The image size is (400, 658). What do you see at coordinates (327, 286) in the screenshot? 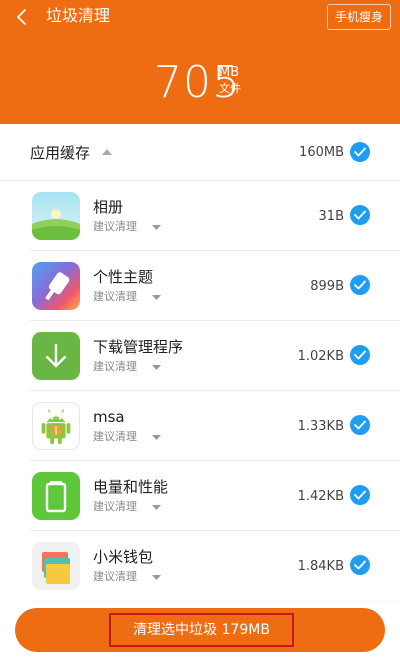
I see `app-size: 899B` at bounding box center [327, 286].